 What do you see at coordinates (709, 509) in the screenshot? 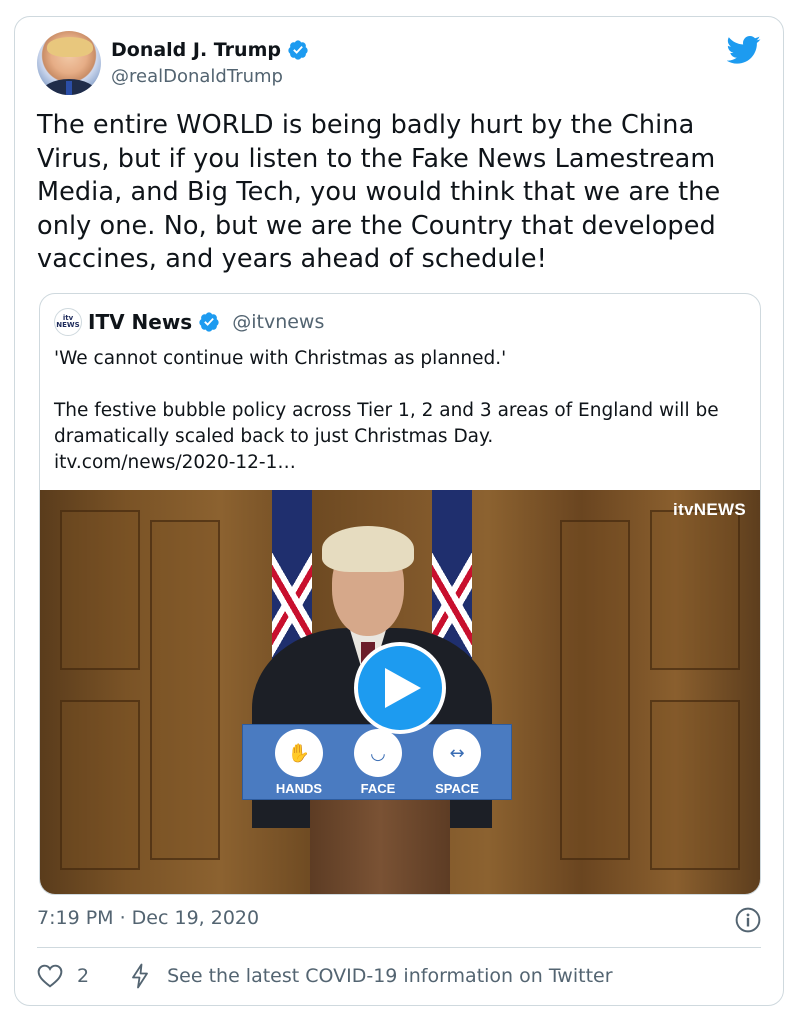
I see `itv-news-logo: itvNEWS` at bounding box center [709, 509].